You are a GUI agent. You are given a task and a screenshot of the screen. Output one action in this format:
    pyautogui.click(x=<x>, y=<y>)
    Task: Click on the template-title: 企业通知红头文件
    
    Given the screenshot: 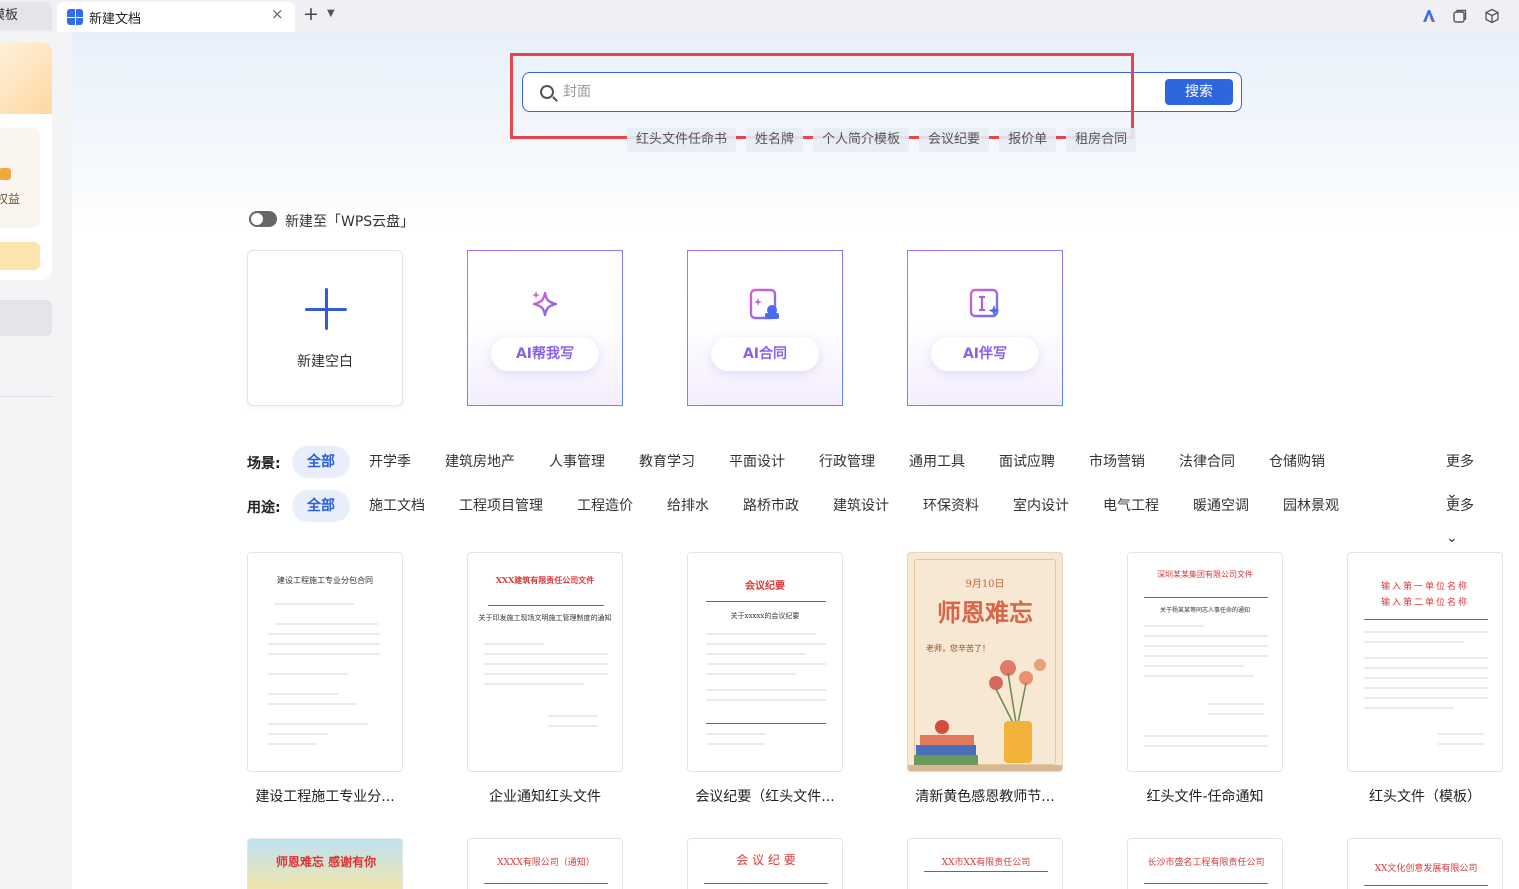 What is the action you would take?
    pyautogui.click(x=545, y=797)
    